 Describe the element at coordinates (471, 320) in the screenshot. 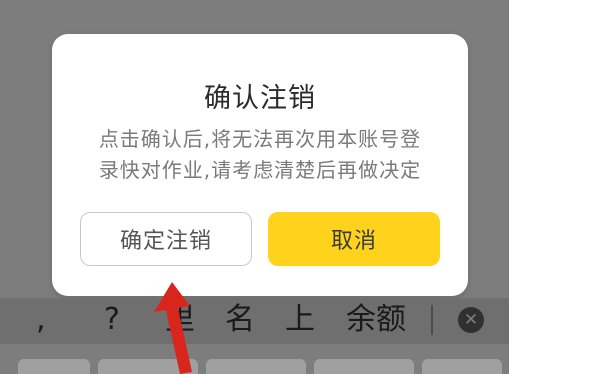

I see `delete-icon: ✕` at that location.